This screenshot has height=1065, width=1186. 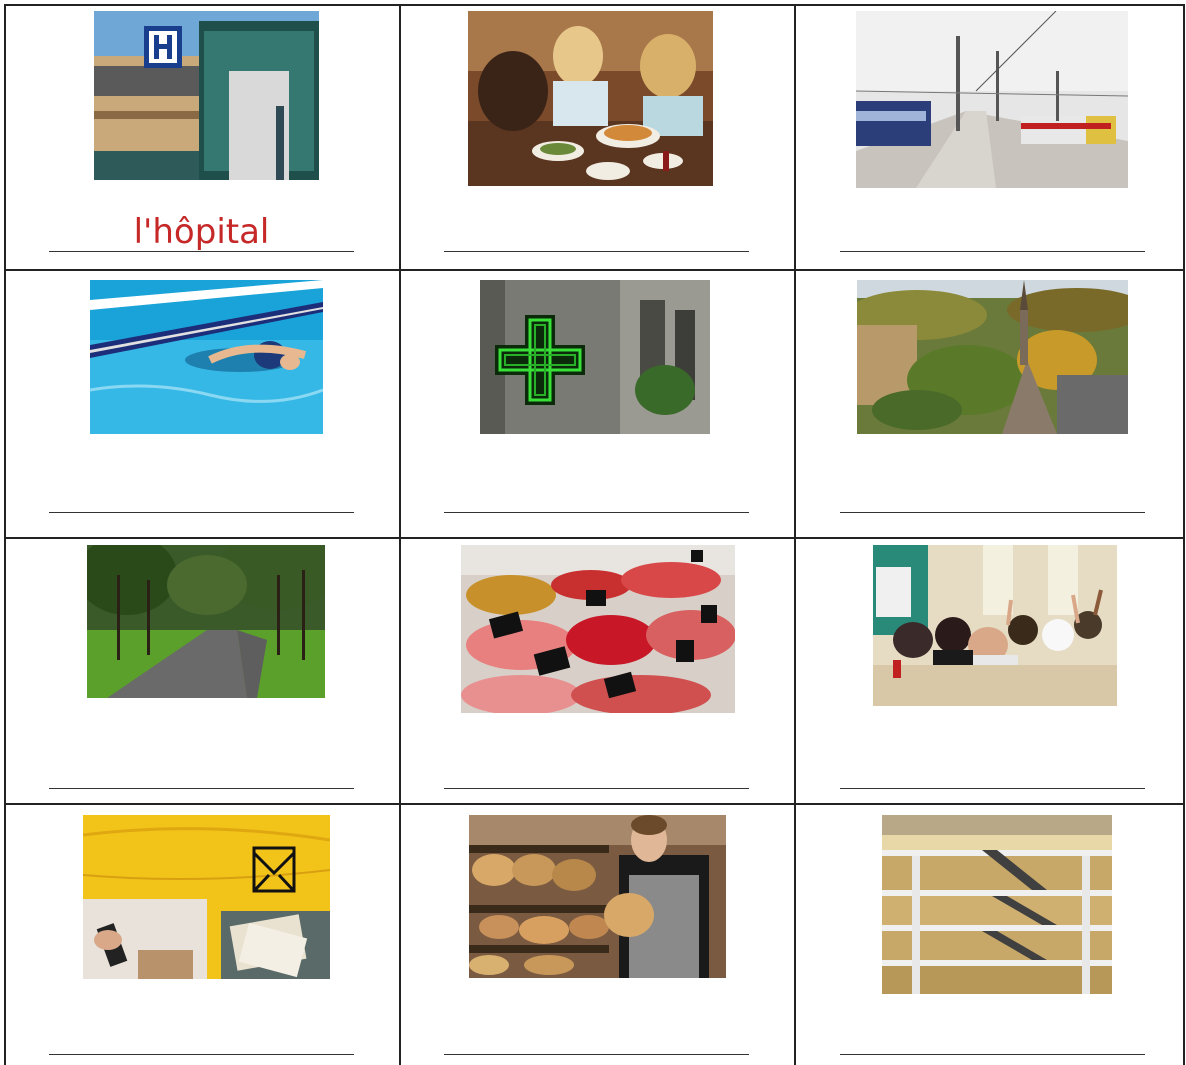 What do you see at coordinates (206, 357) in the screenshot?
I see `swimming-pool-photo` at bounding box center [206, 357].